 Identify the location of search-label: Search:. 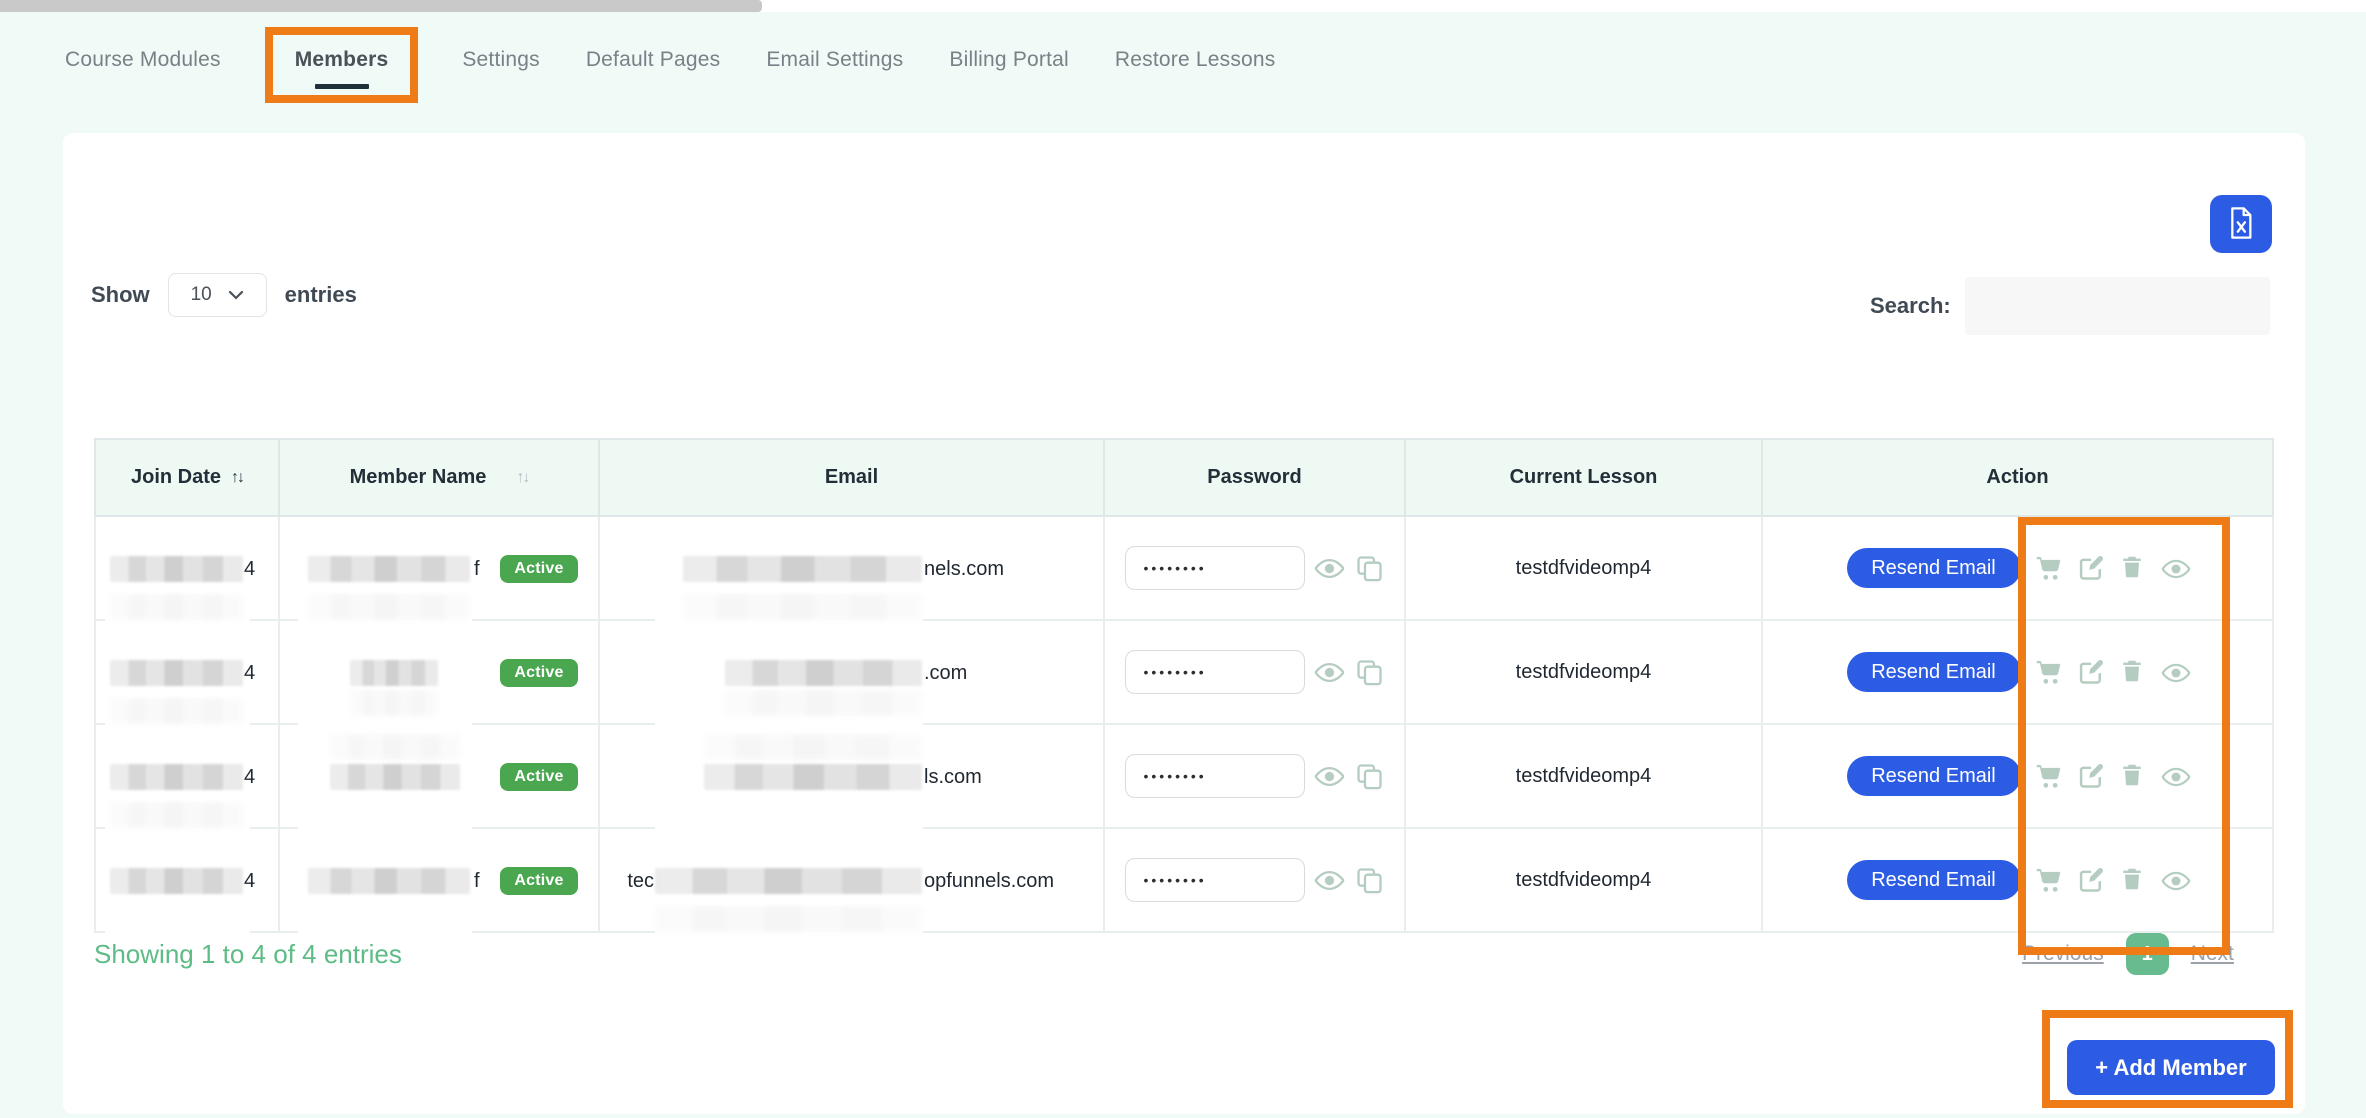
(1910, 305).